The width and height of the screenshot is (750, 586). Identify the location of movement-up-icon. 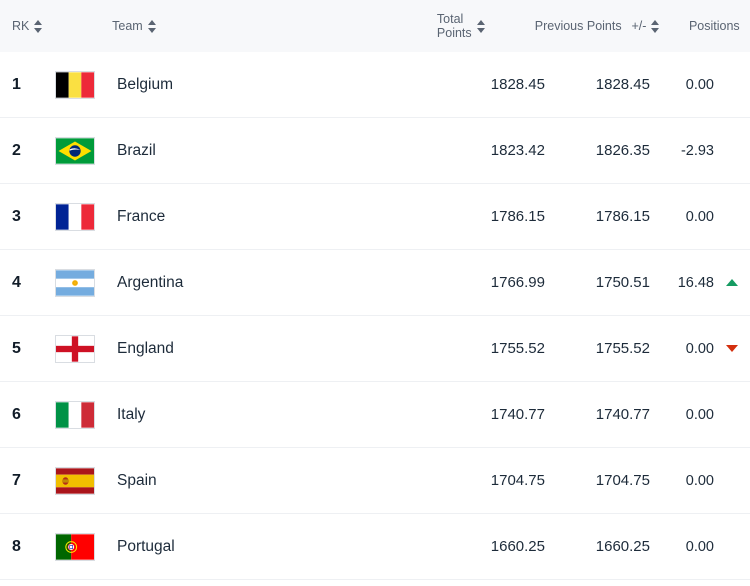
(732, 282).